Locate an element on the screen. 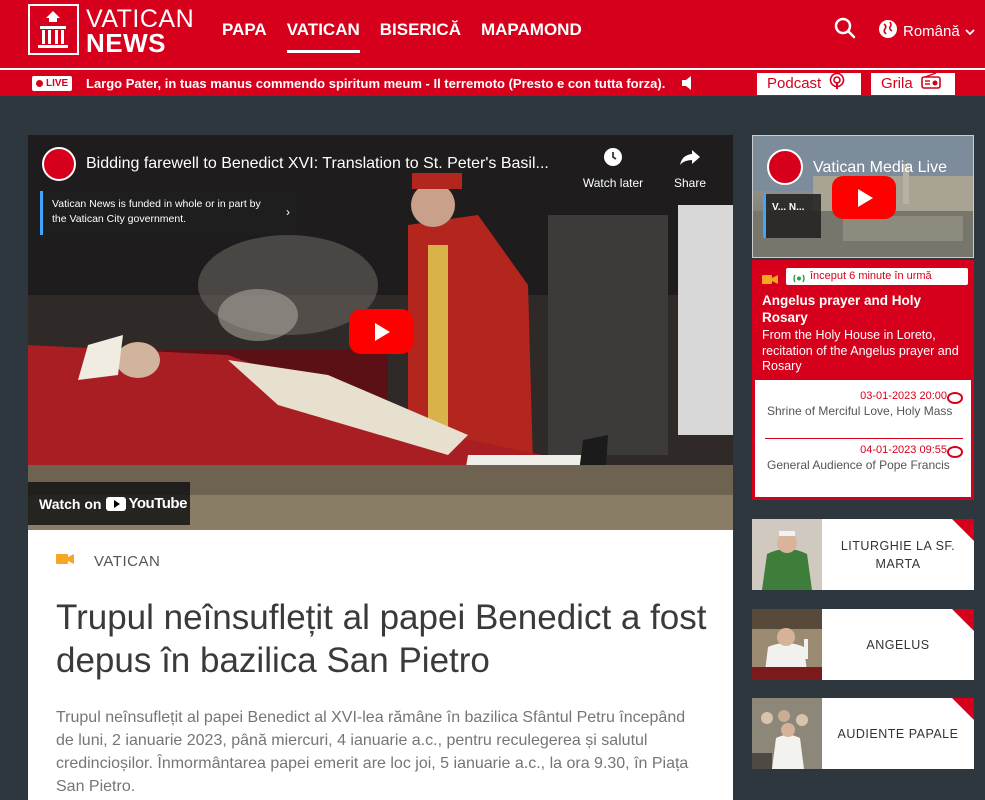 This screenshot has width=985, height=800. side-channel-avatar is located at coordinates (785, 167).